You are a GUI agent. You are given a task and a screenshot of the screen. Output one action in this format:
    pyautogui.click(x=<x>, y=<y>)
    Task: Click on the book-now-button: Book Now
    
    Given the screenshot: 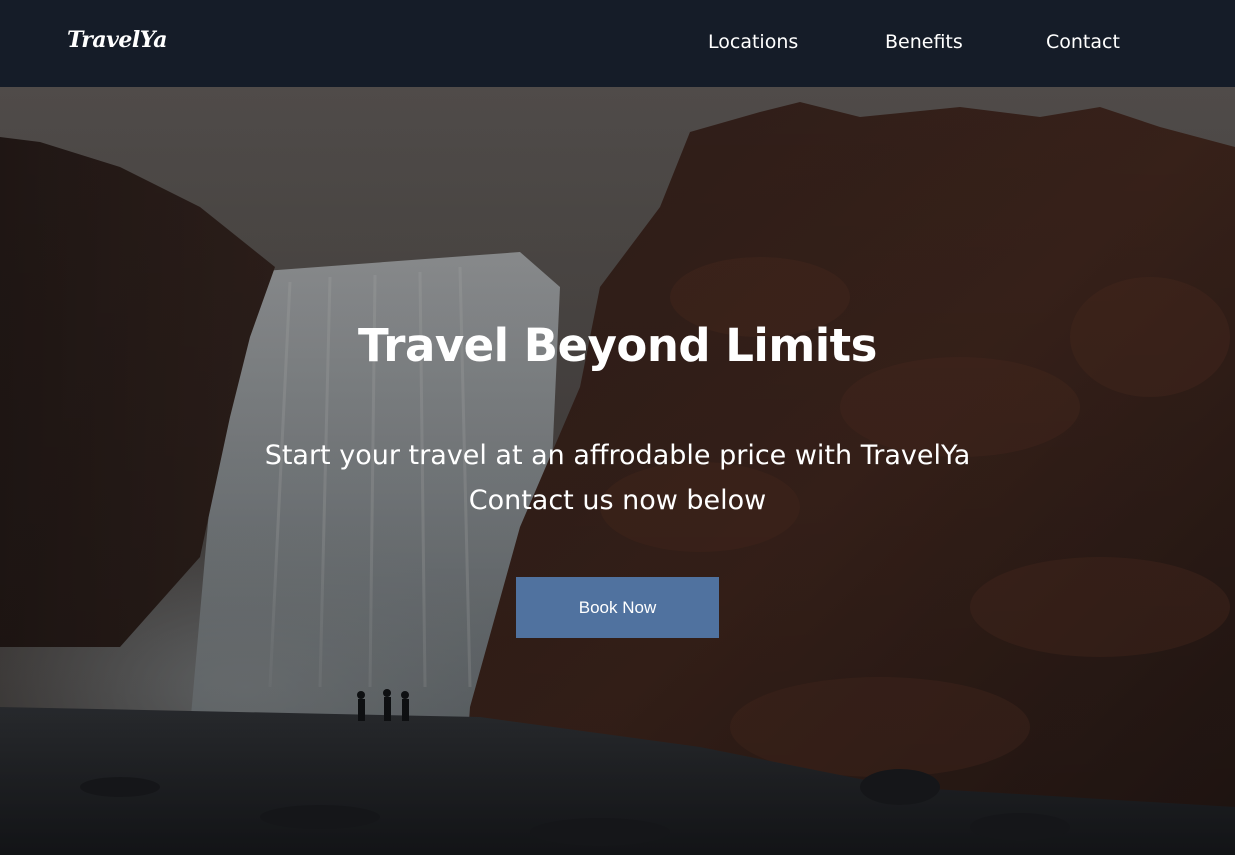 What is the action you would take?
    pyautogui.click(x=617, y=607)
    